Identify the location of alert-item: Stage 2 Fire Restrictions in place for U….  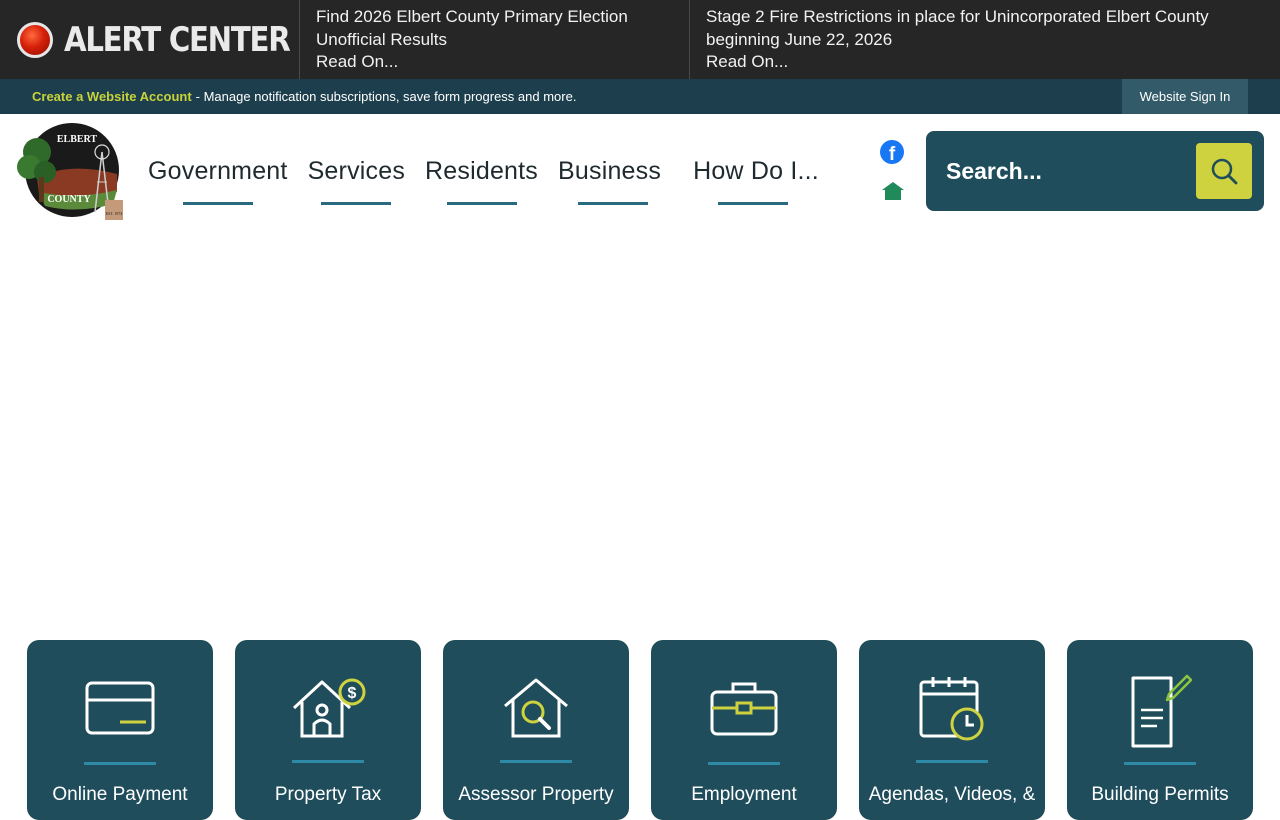
(985, 39).